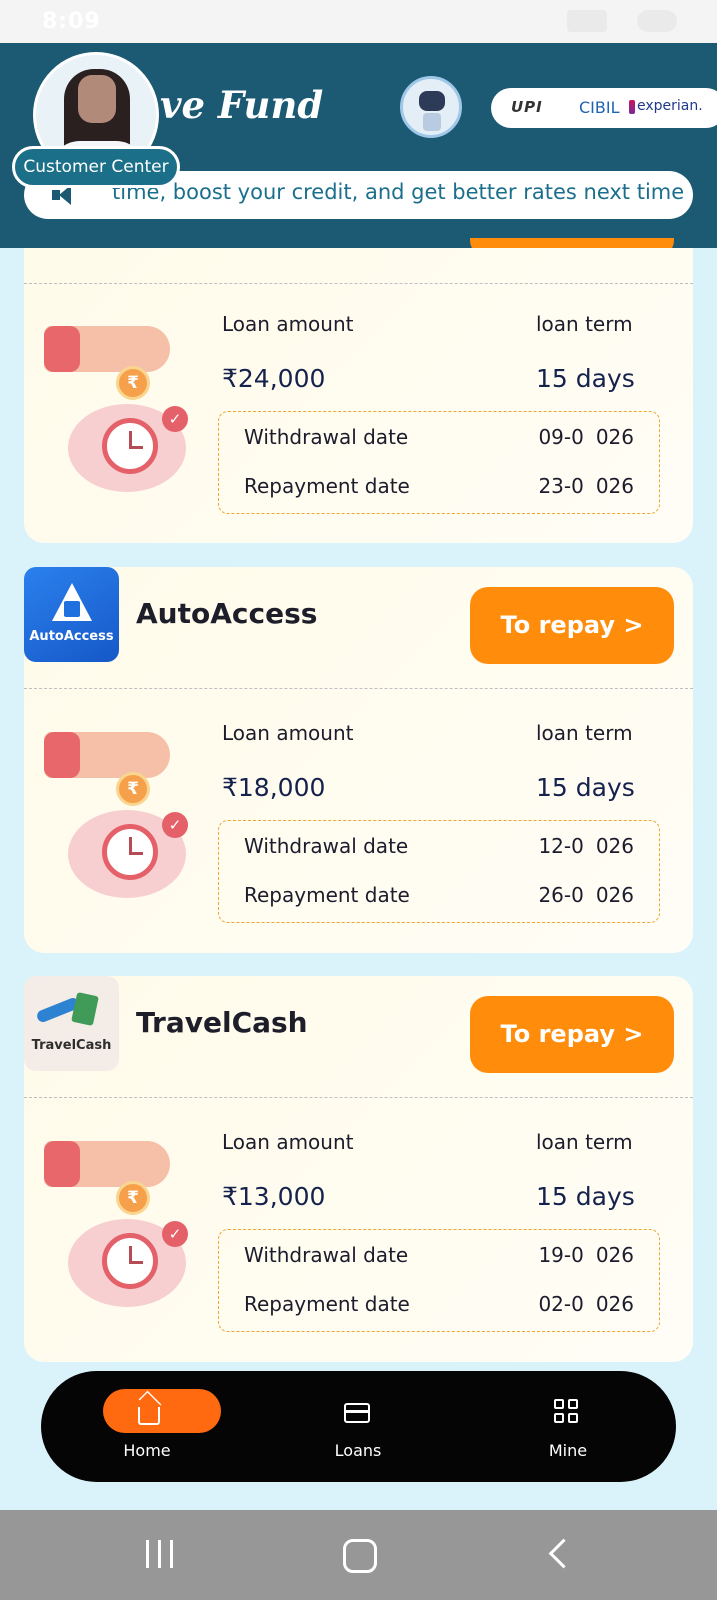 The image size is (717, 1600). Describe the element at coordinates (358, 1450) in the screenshot. I see `nav-label-loans: Loans` at that location.